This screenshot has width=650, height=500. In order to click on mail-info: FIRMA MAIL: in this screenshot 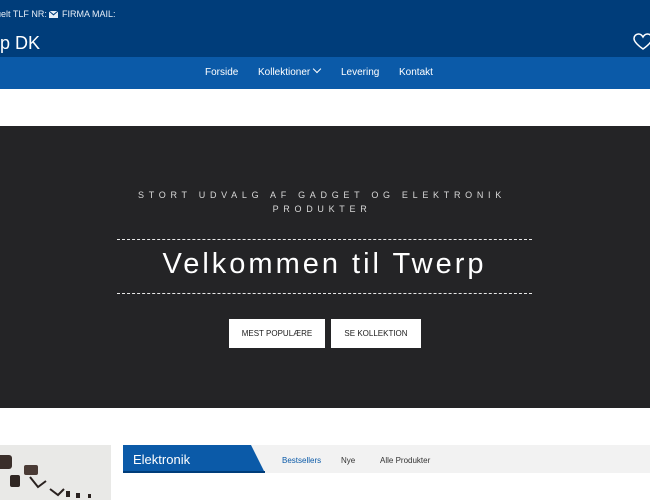, I will do `click(82, 14)`.